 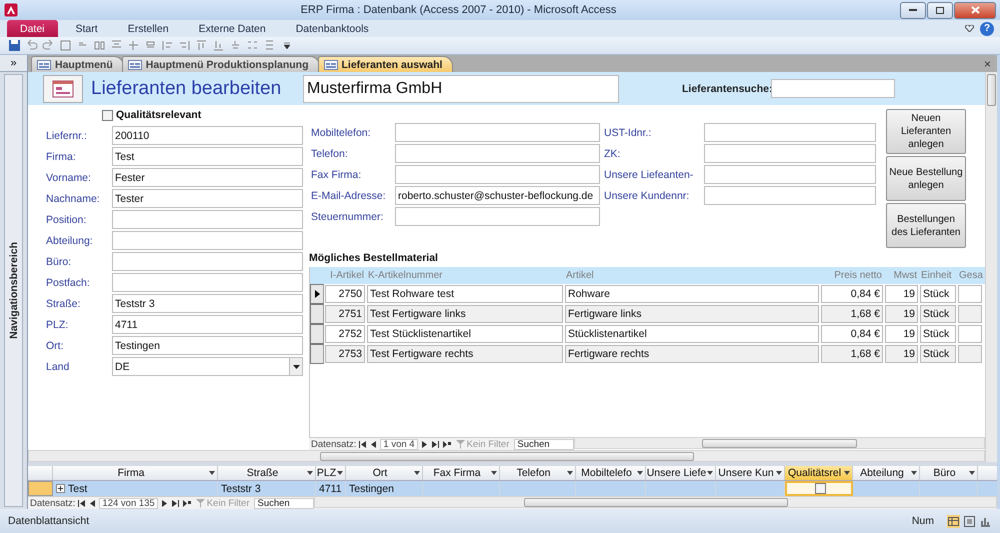 I want to click on column-header: Telefon, so click(x=538, y=473).